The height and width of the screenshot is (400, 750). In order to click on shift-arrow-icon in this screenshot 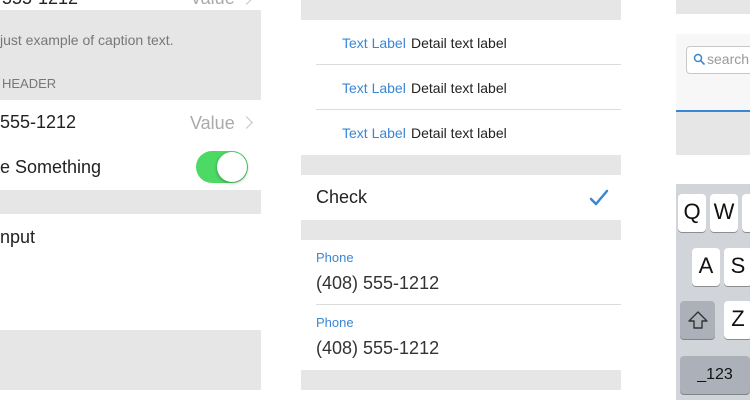, I will do `click(697, 320)`.